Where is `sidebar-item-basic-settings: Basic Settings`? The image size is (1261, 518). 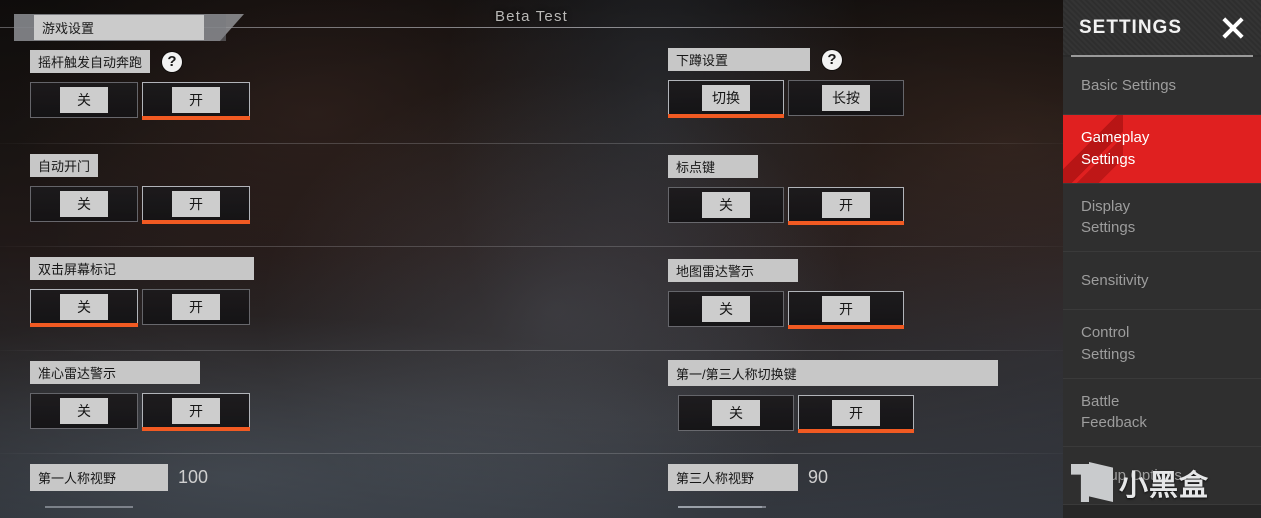
sidebar-item-basic-settings: Basic Settings is located at coordinates (1162, 86).